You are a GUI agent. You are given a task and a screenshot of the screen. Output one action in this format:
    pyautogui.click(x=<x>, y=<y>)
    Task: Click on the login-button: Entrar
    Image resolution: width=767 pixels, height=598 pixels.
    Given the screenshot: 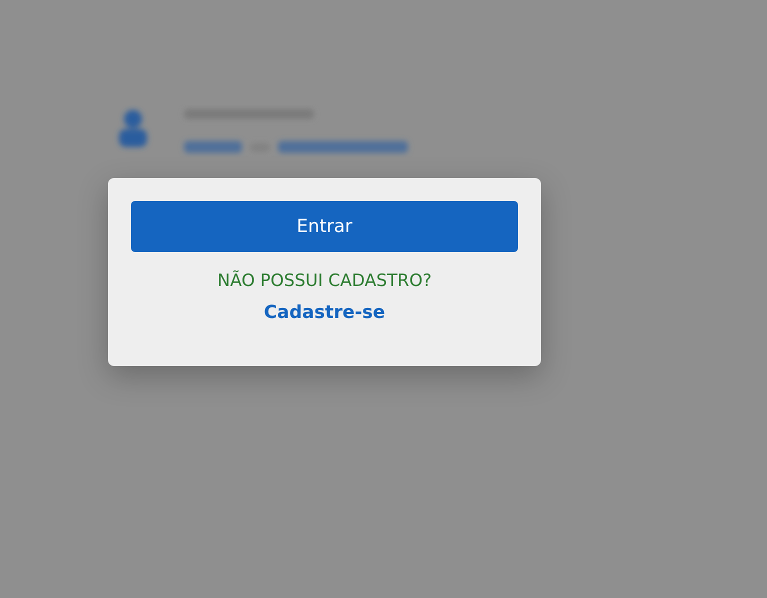 What is the action you would take?
    pyautogui.click(x=324, y=226)
    